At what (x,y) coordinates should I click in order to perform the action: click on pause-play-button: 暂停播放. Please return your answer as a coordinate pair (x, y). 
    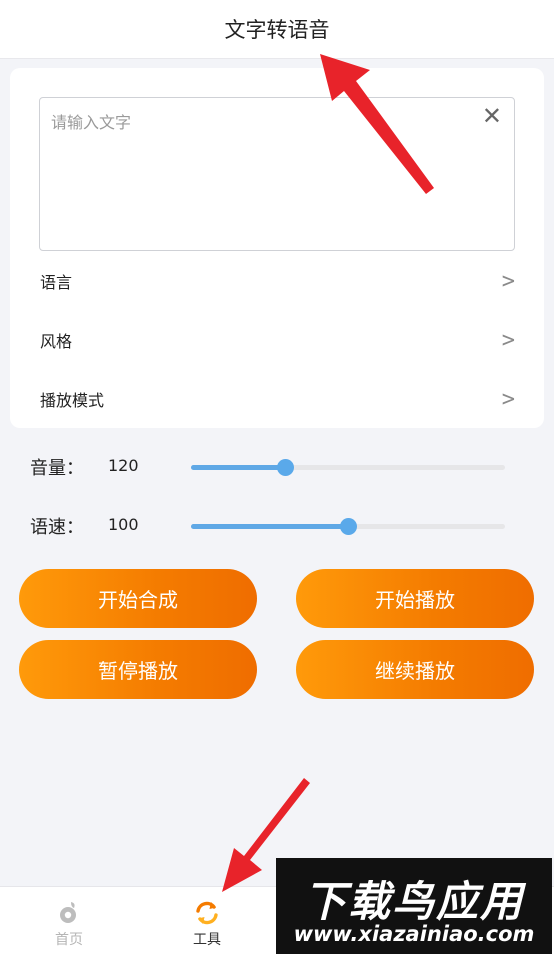
    Looking at the image, I should click on (138, 669).